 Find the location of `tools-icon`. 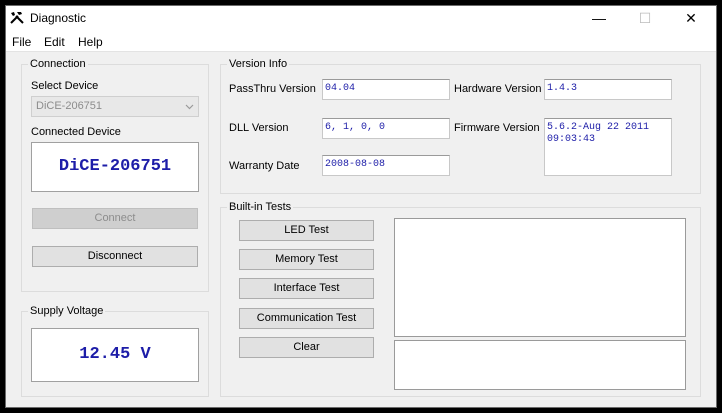

tools-icon is located at coordinates (17, 18).